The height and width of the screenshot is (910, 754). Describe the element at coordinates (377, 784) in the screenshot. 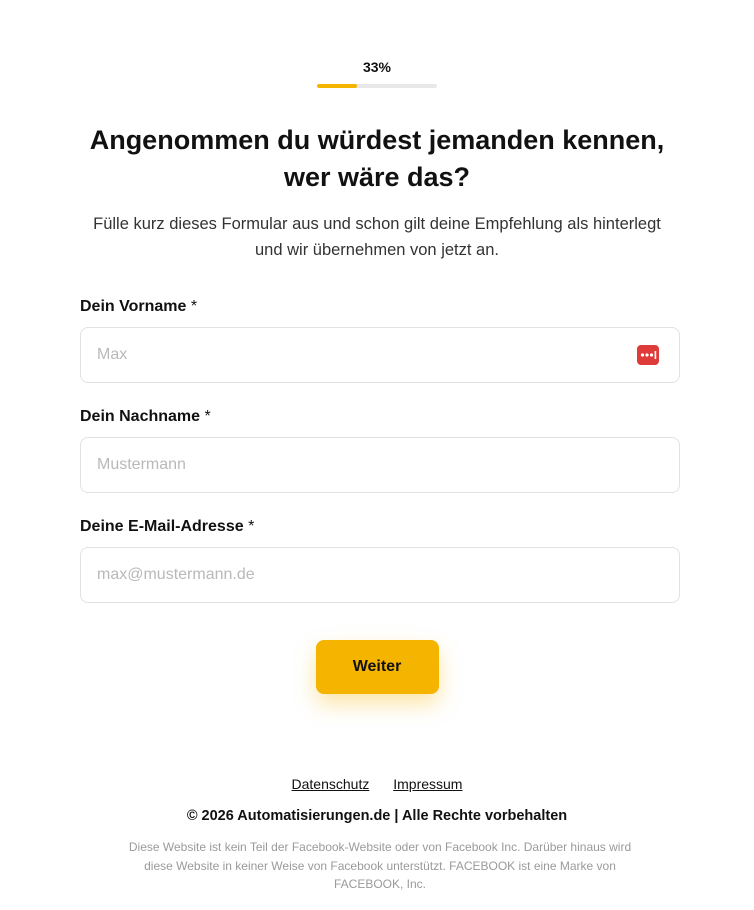

I see `footer-links: Datenschutz Impressum` at that location.